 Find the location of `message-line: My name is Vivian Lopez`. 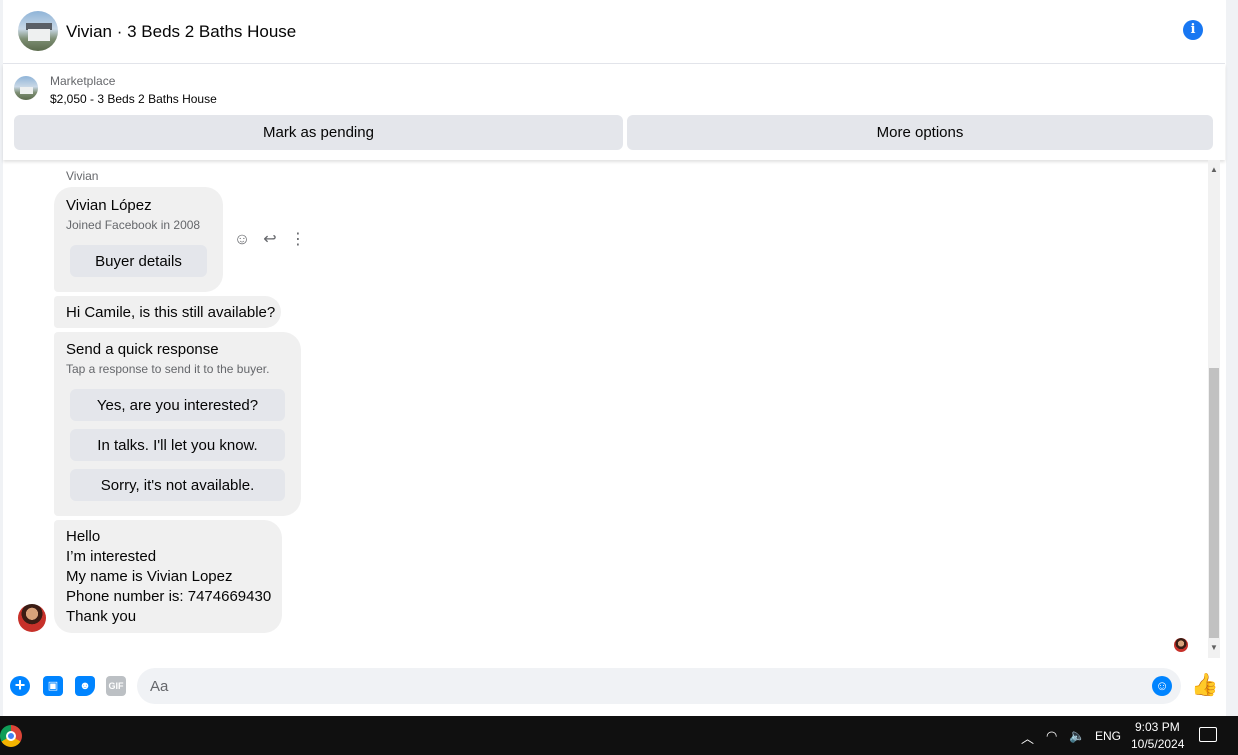

message-line: My name is Vivian Lopez is located at coordinates (149, 576).